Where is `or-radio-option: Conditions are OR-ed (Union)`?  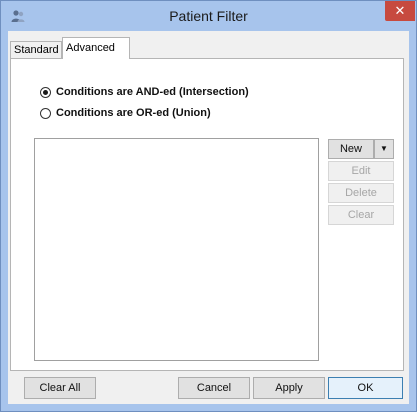
or-radio-option: Conditions are OR-ed (Union) is located at coordinates (125, 113).